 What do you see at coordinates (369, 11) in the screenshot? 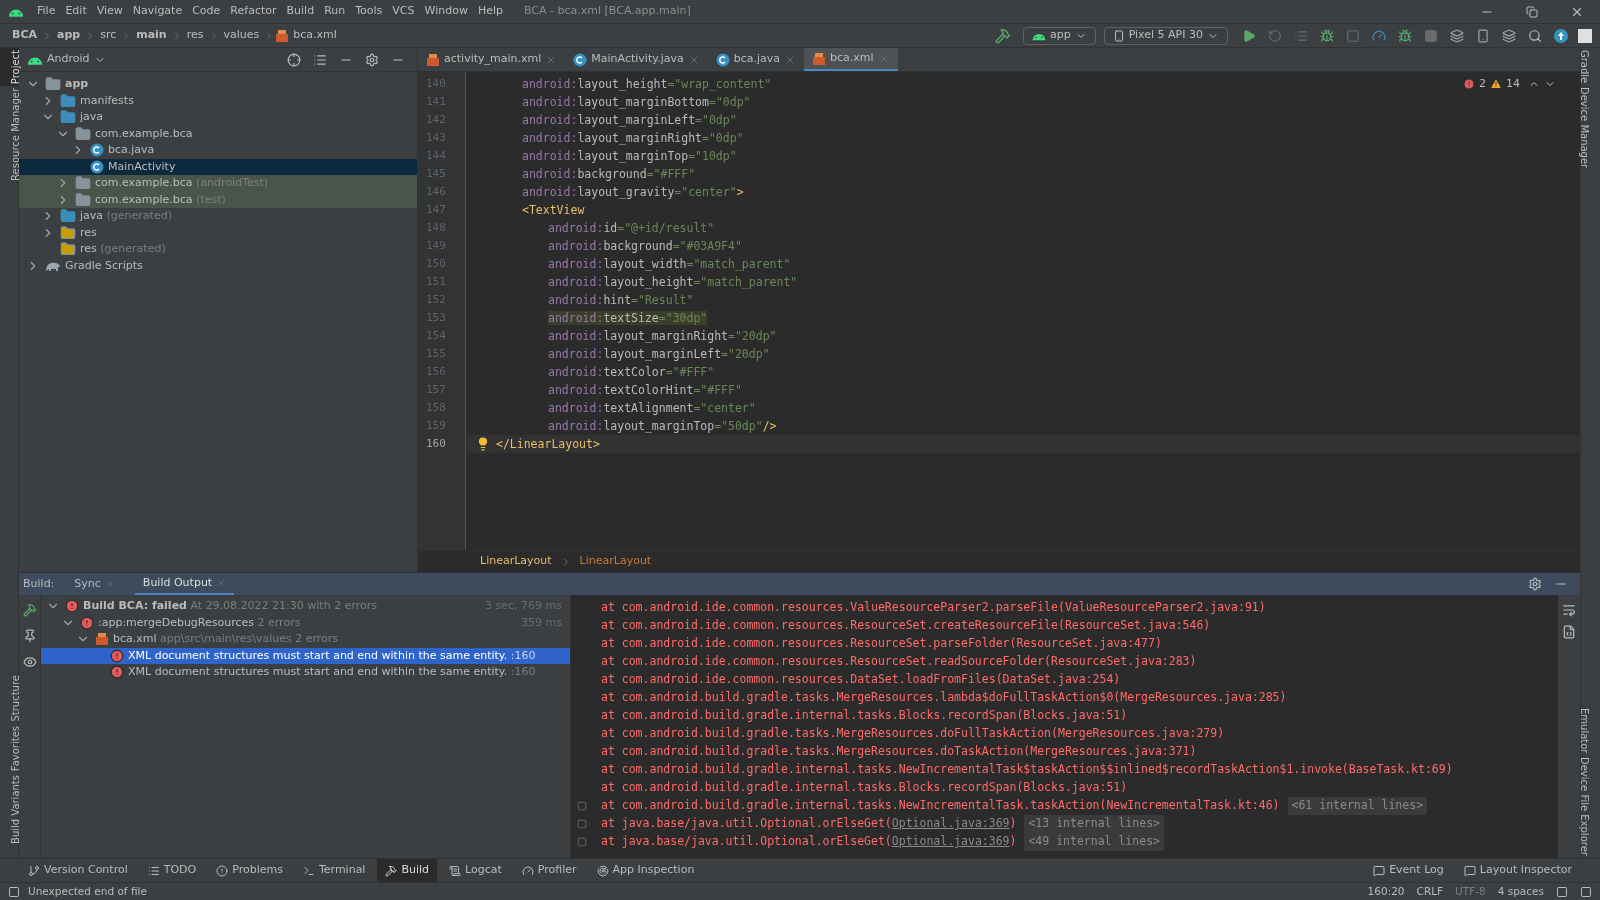
I see `menu-item: Tools` at bounding box center [369, 11].